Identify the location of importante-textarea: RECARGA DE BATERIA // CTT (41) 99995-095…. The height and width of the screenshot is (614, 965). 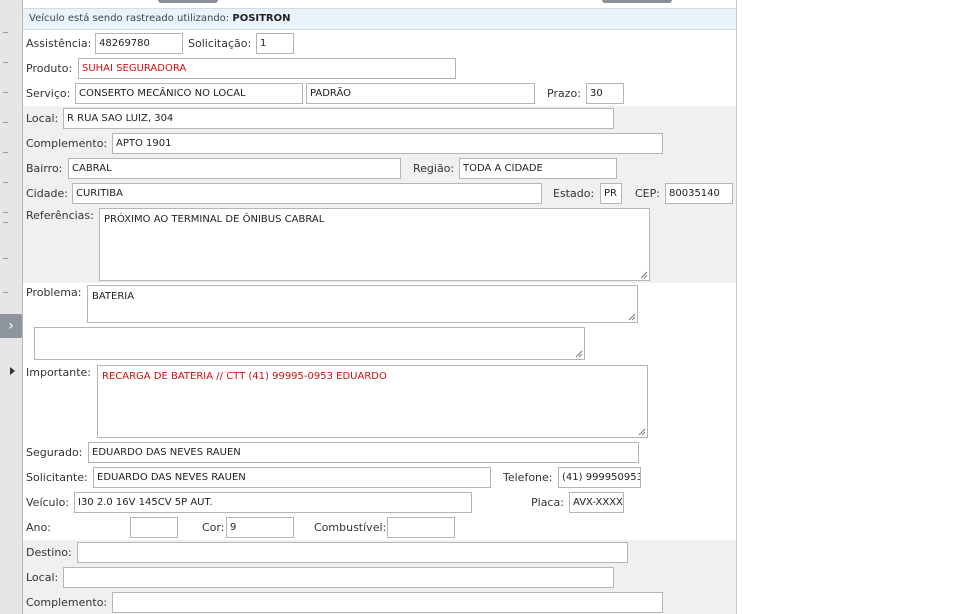
(372, 401).